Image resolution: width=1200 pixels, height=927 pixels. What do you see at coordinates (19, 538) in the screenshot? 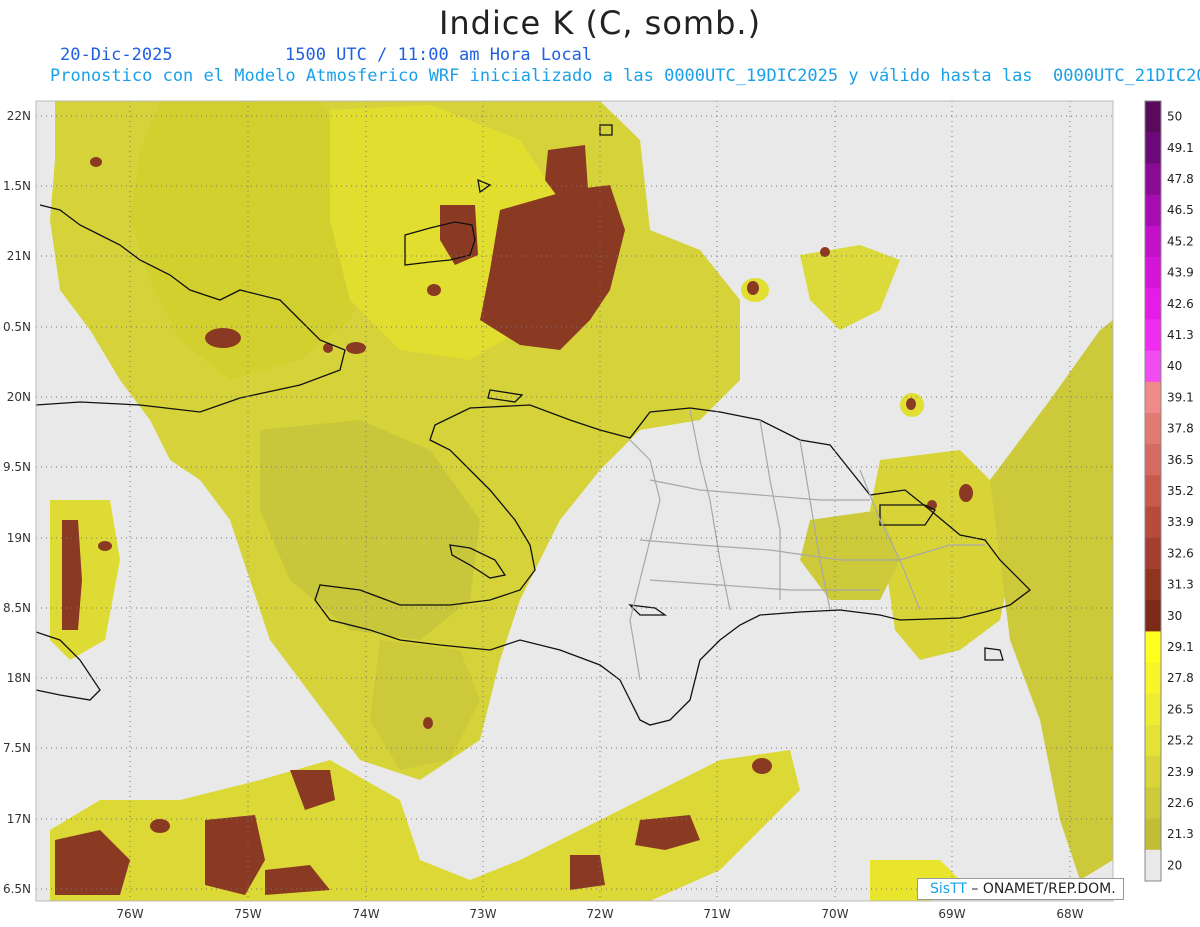
I see `latitude-label: 19N` at bounding box center [19, 538].